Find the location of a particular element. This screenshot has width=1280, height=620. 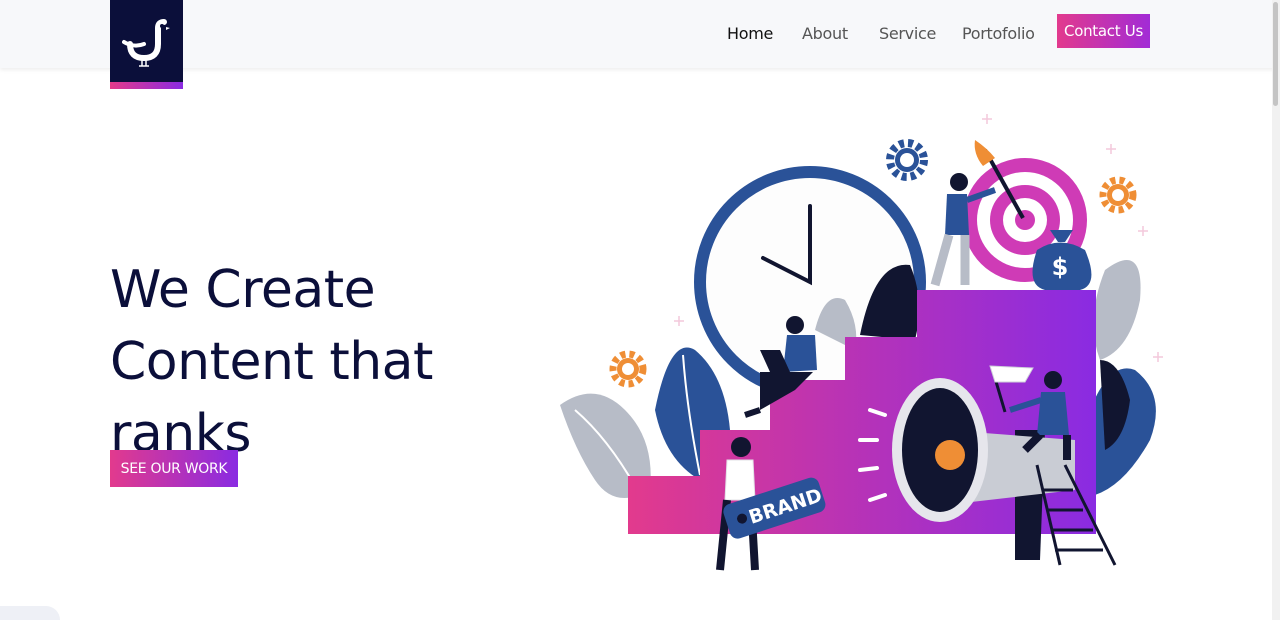

nav-service-link: Service is located at coordinates (907, 33).